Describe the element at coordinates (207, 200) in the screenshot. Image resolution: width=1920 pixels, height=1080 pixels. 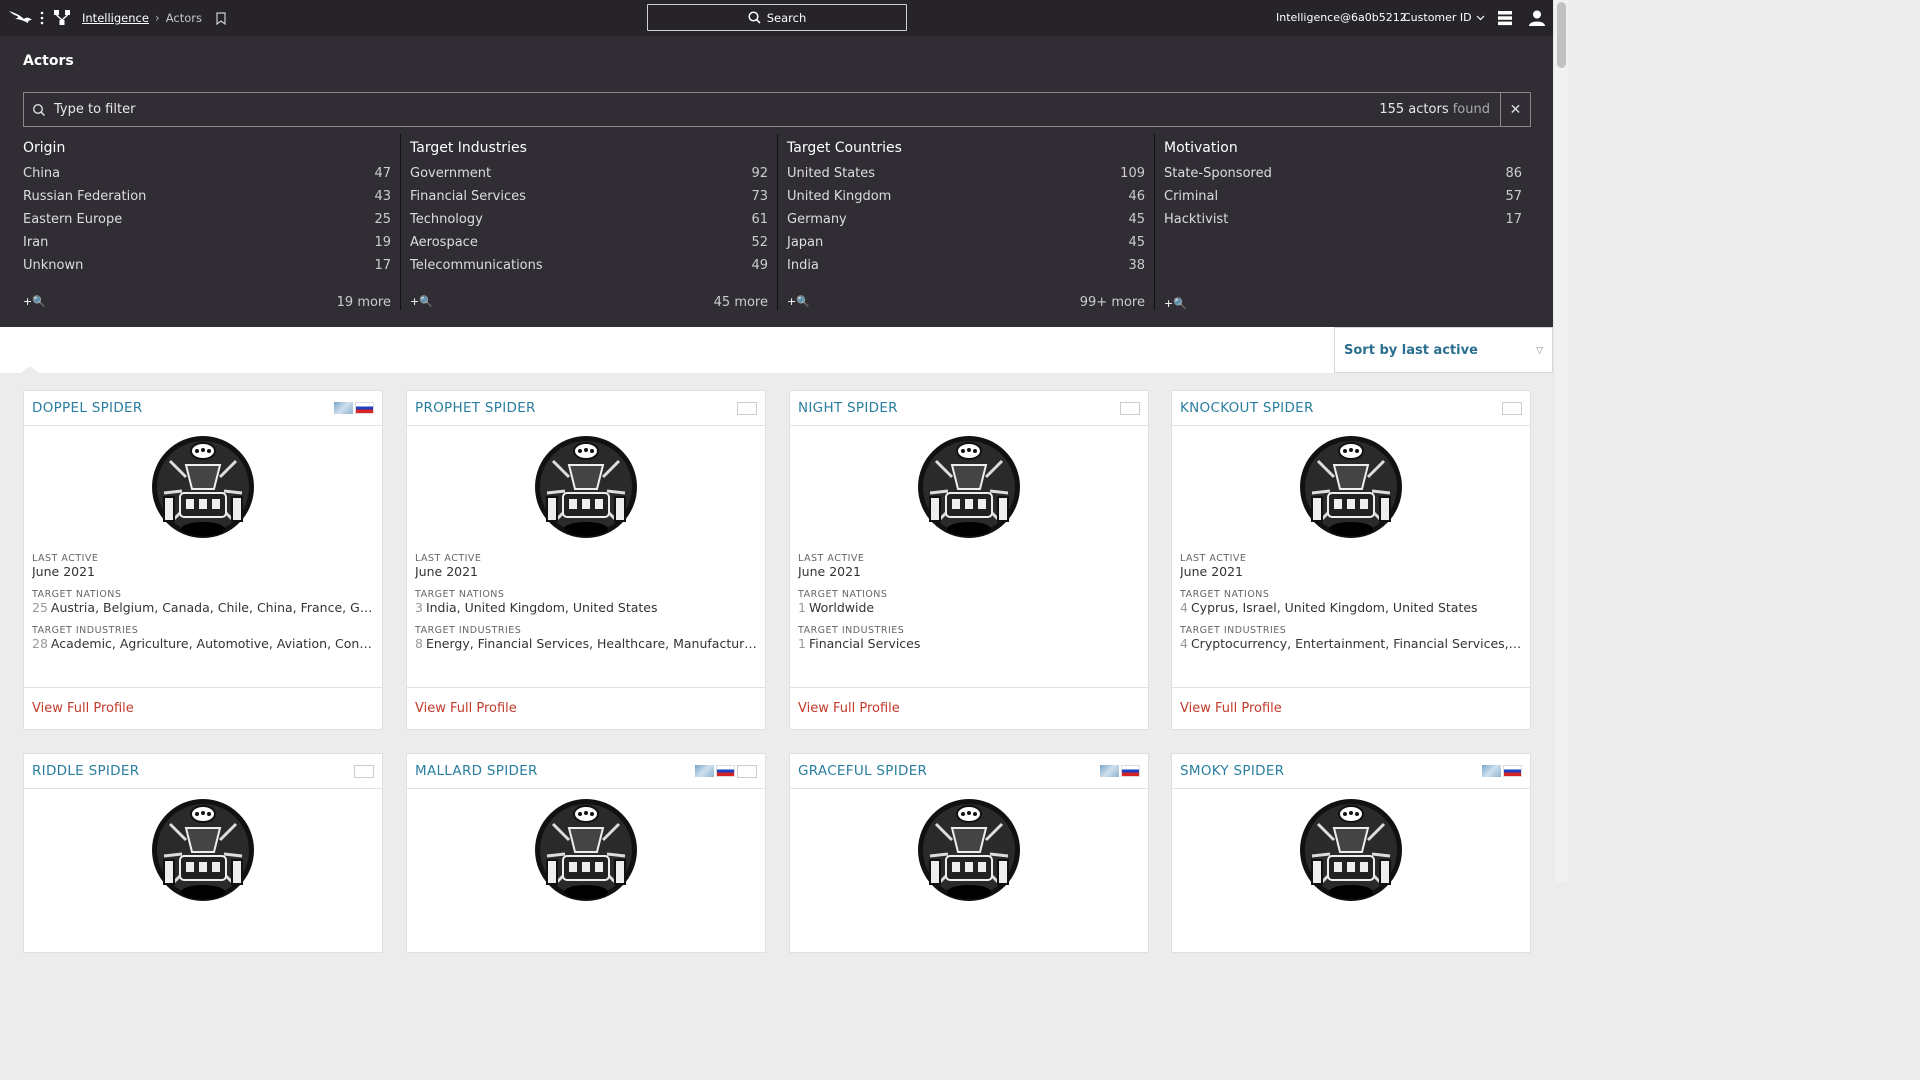
I see `facet-option: Russian Federation 43` at that location.